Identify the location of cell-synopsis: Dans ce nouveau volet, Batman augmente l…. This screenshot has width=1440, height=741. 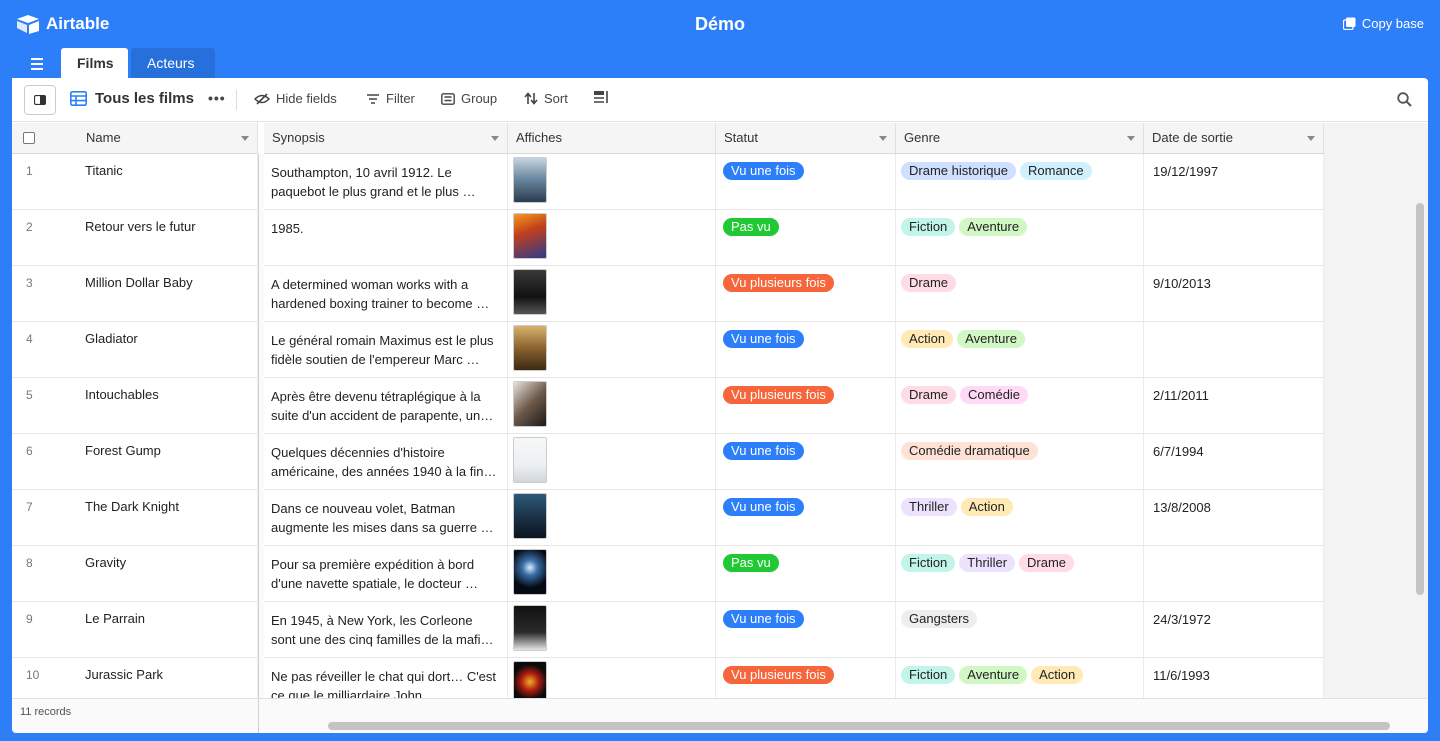
(386, 518).